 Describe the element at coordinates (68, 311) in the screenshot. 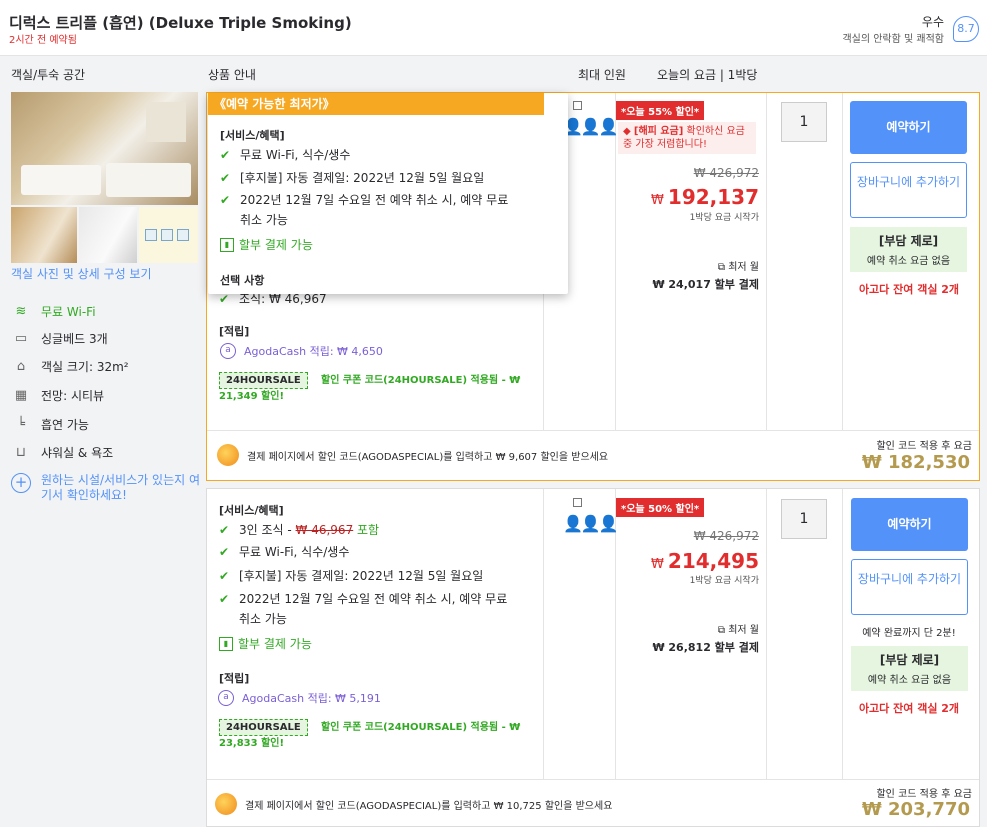

I see `amenity-label: 무료 Wi-Fi` at that location.